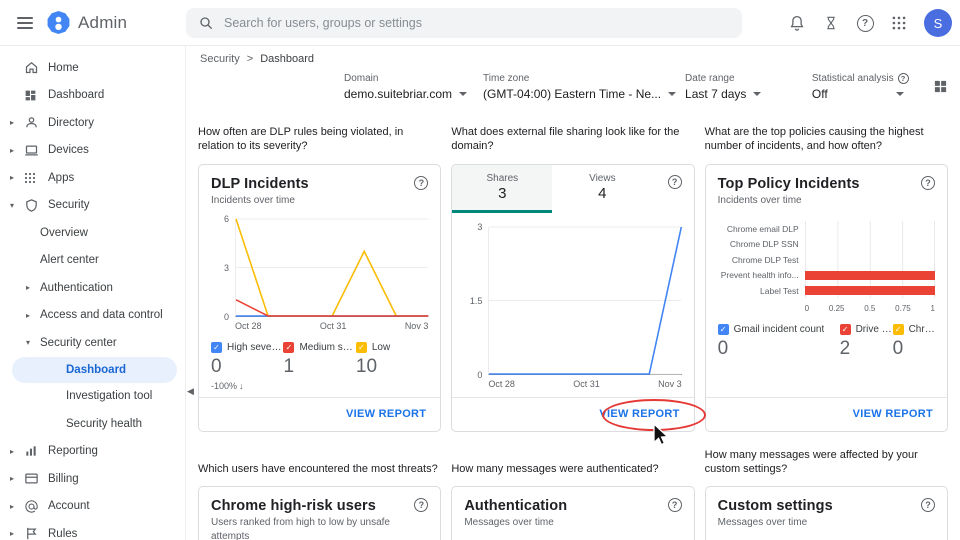  I want to click on sidebar-item-label: Access and data control, so click(101, 315).